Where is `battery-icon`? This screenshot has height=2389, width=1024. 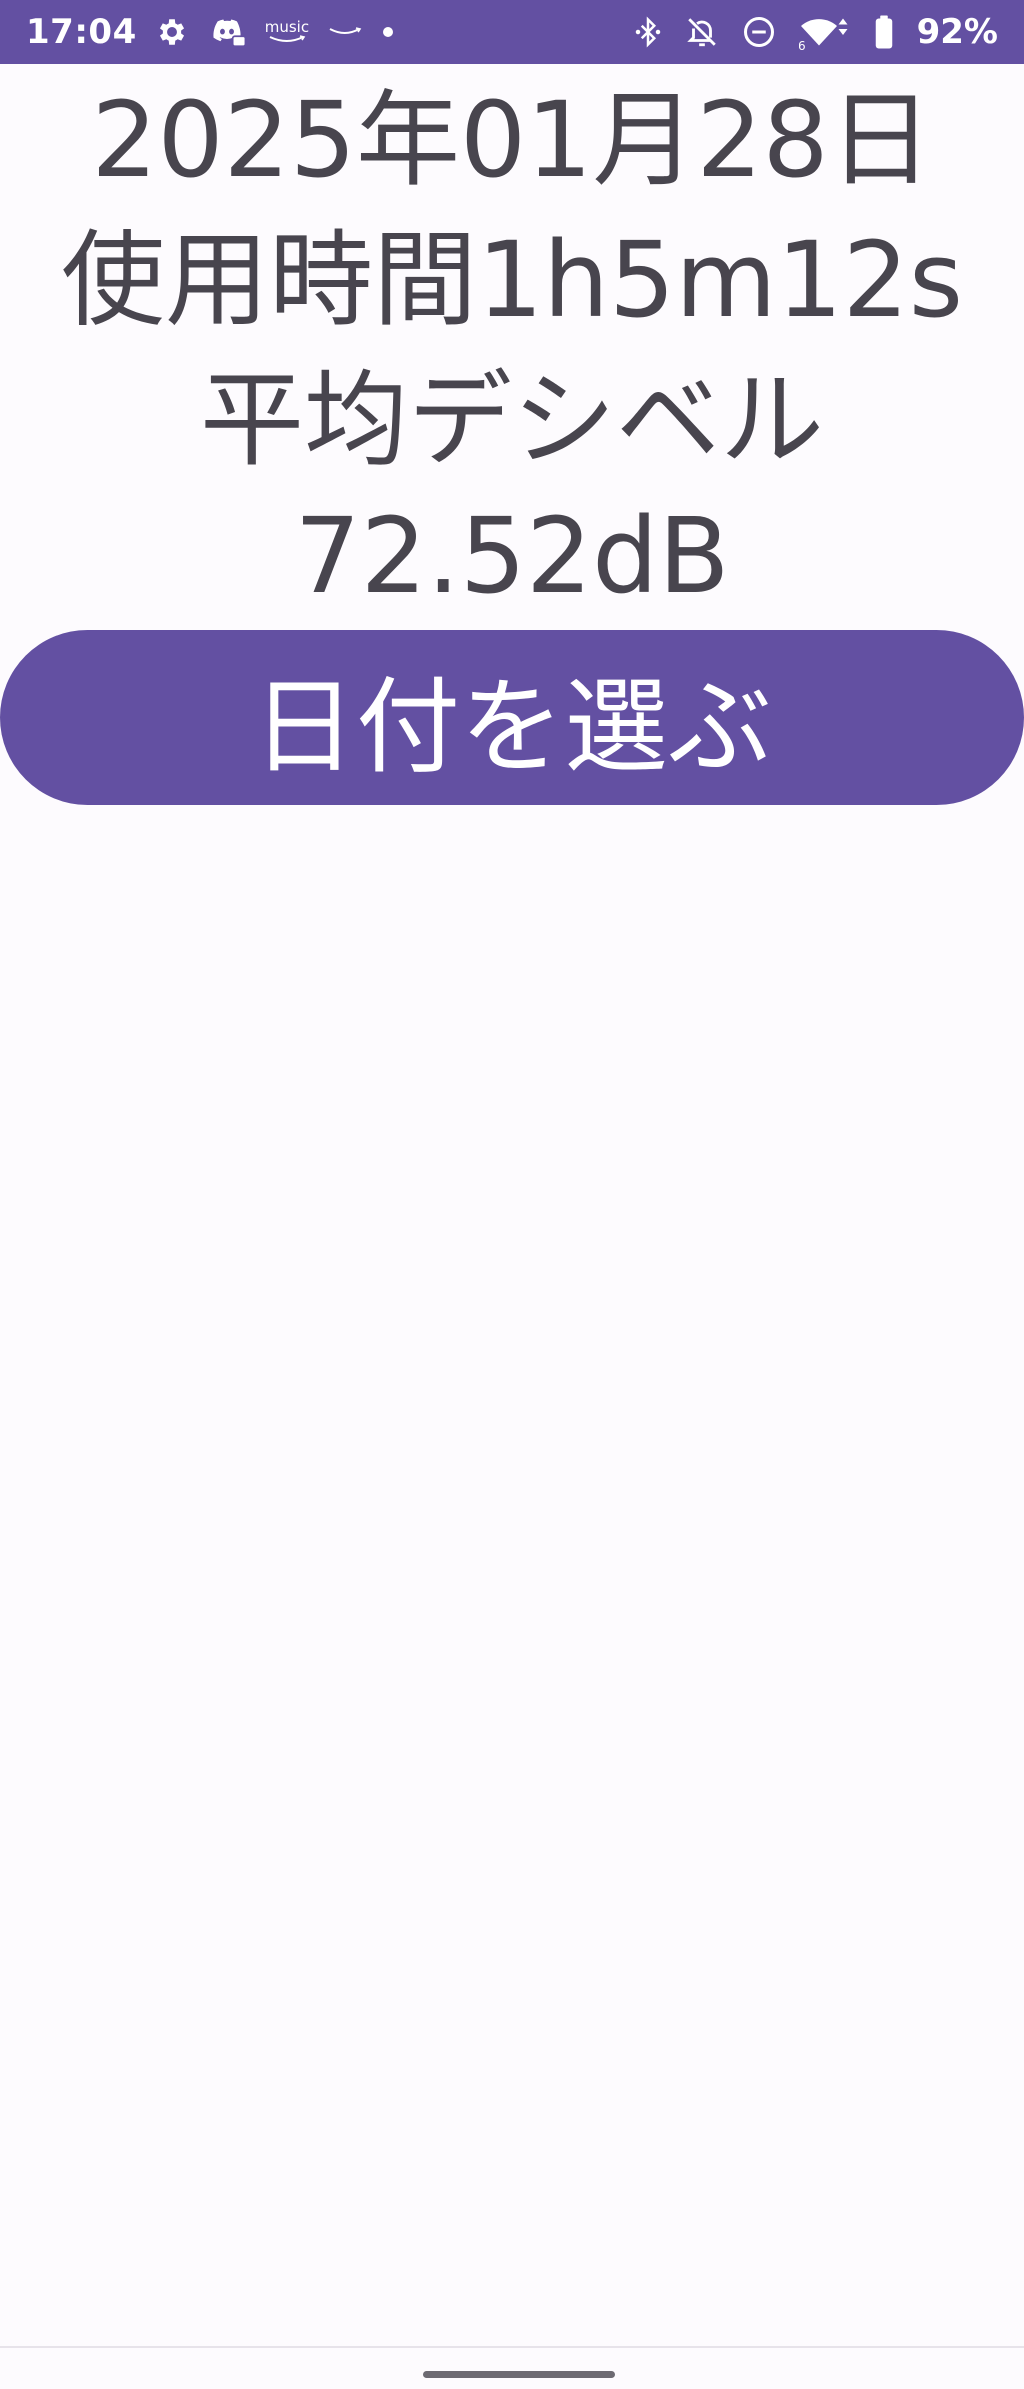
battery-icon is located at coordinates (884, 32).